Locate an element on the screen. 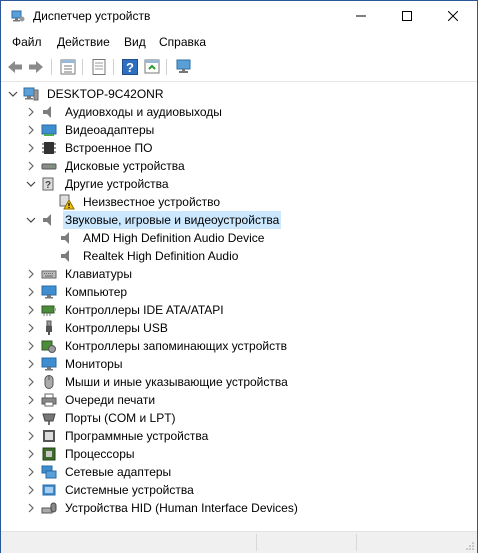 This screenshot has height=553, width=478. menu-view: Вид is located at coordinates (135, 42).